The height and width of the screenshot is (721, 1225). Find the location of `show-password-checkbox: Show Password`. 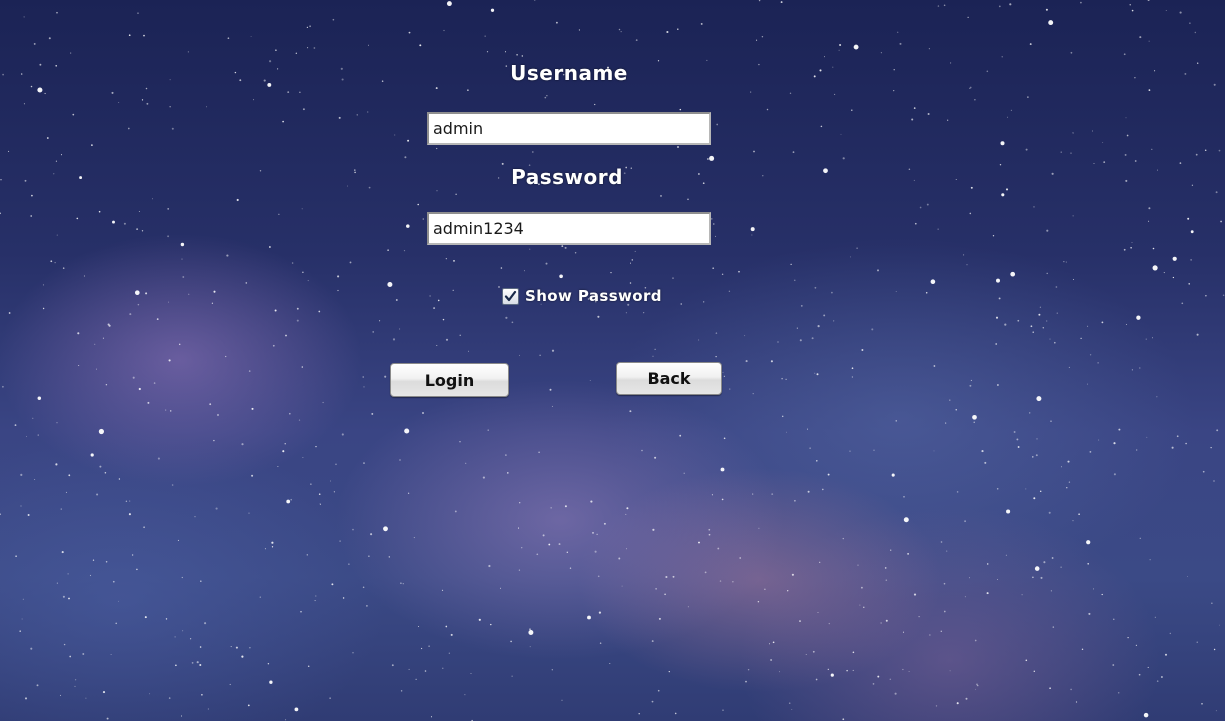

show-password-checkbox: Show Password is located at coordinates (582, 296).